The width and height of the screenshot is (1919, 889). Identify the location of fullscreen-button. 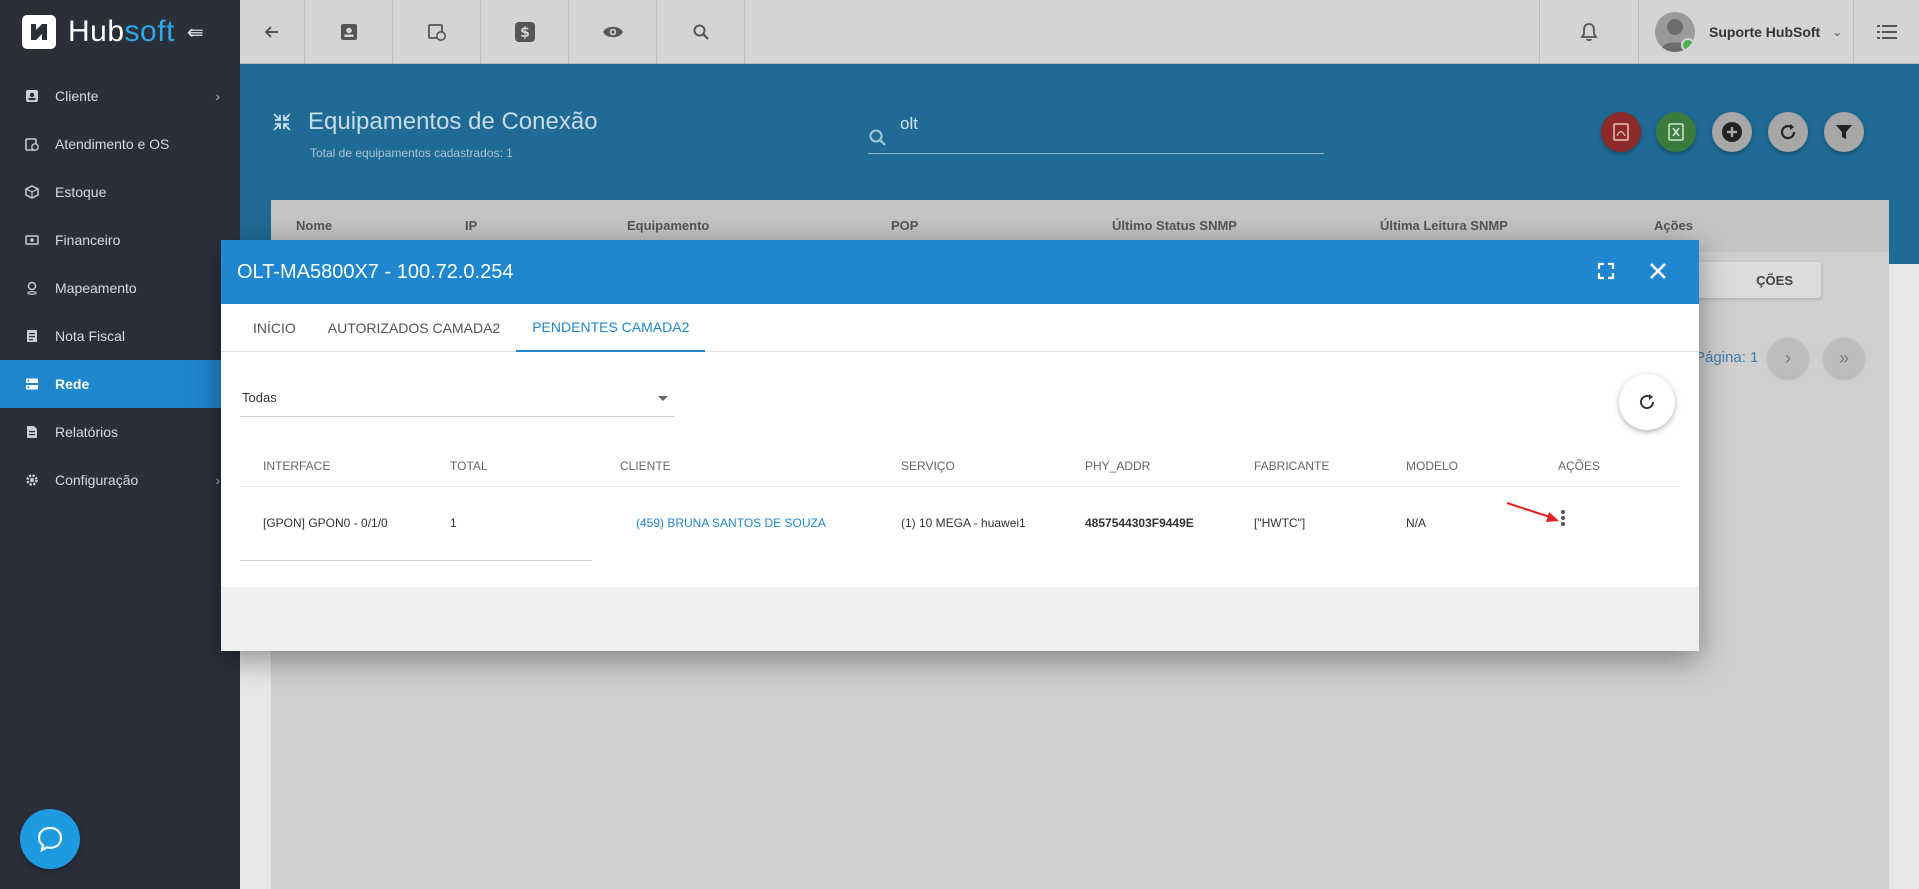
(1606, 273).